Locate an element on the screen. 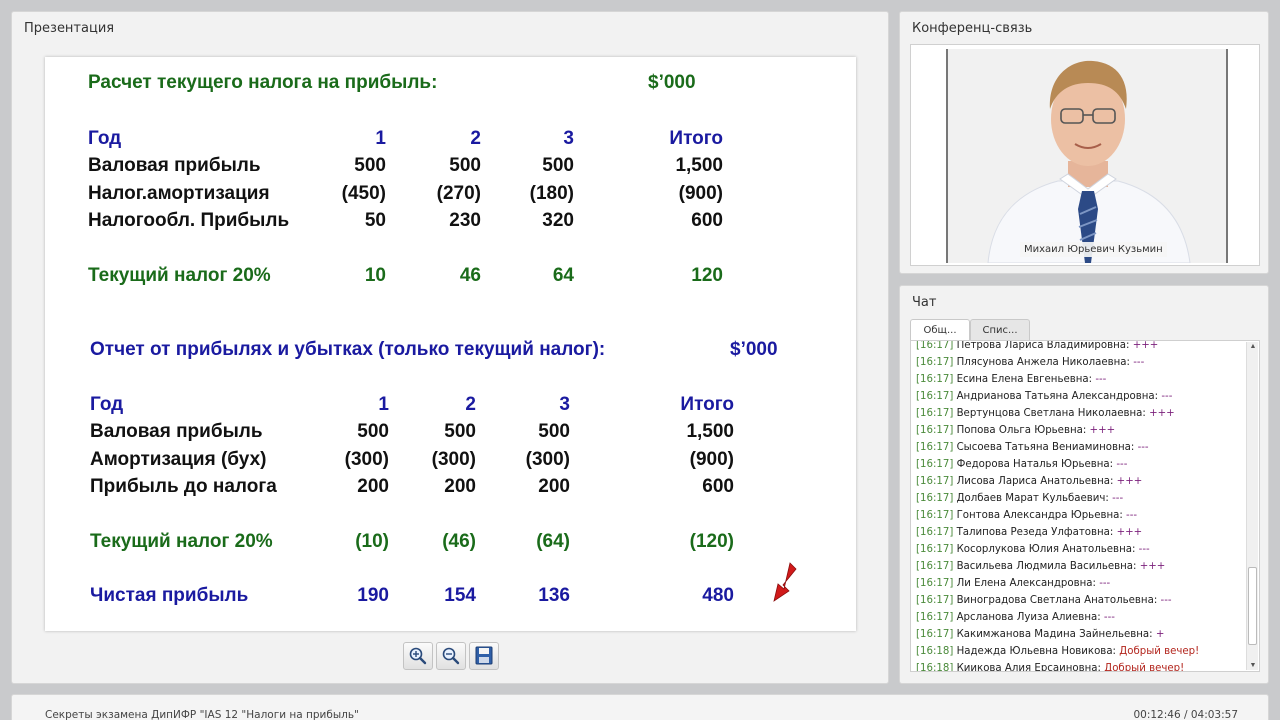  pointer-arrow-icon is located at coordinates (785, 582).